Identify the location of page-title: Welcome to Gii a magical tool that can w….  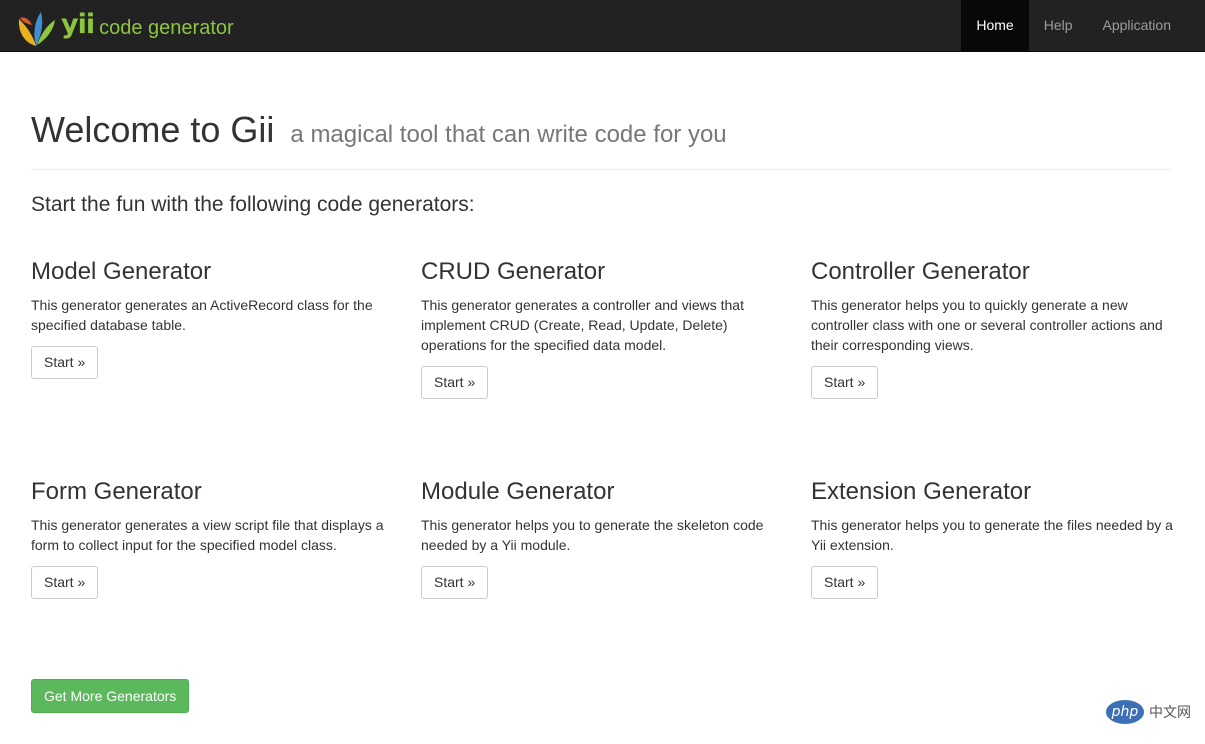
(601, 132).